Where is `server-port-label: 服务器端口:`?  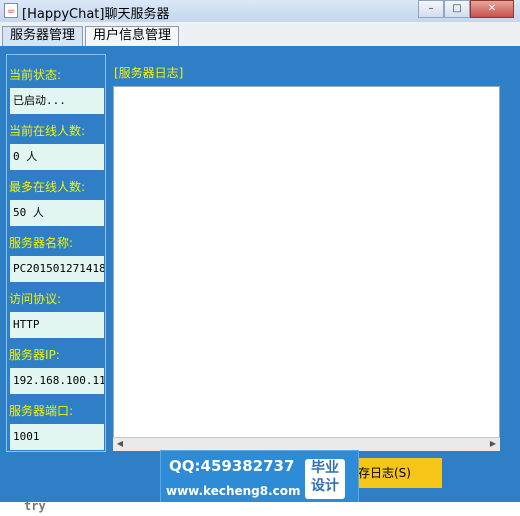
server-port-label: 服务器端口: is located at coordinates (41, 411).